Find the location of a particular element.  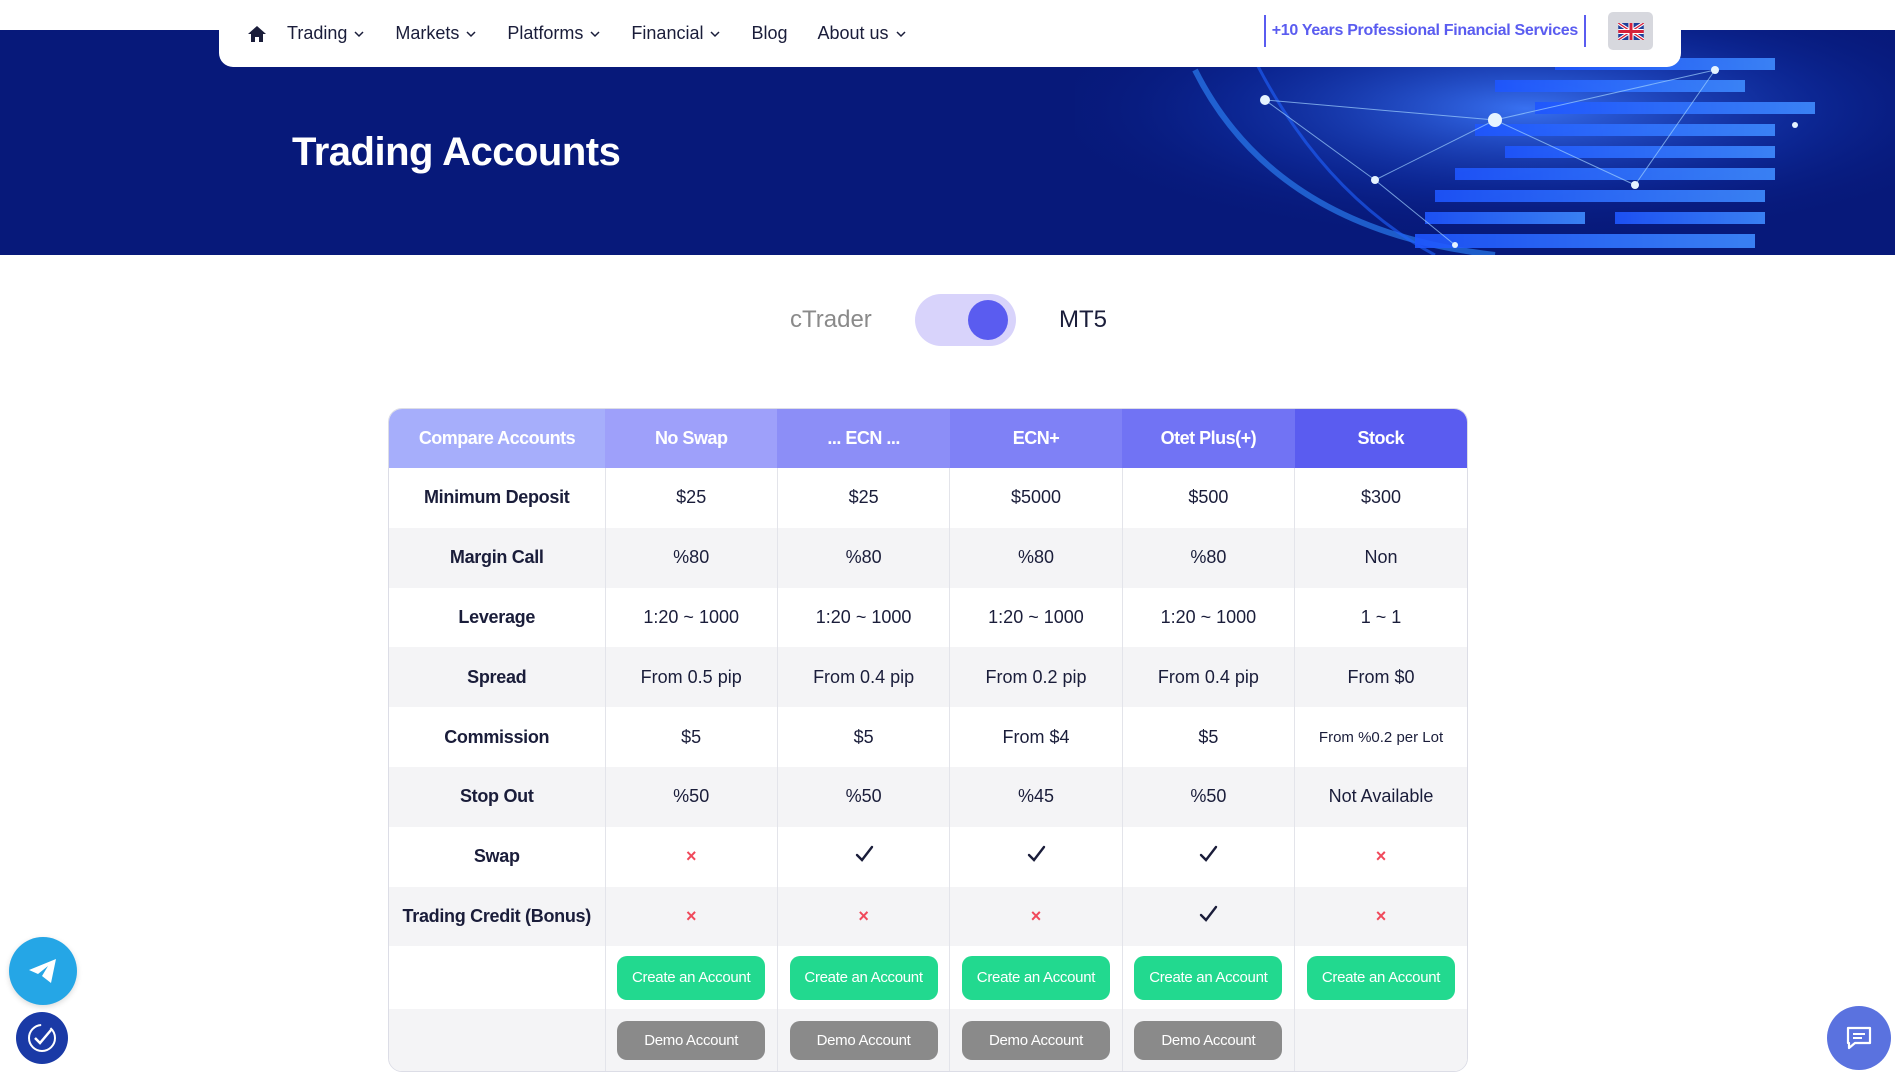

row-label: Spread is located at coordinates (497, 677).